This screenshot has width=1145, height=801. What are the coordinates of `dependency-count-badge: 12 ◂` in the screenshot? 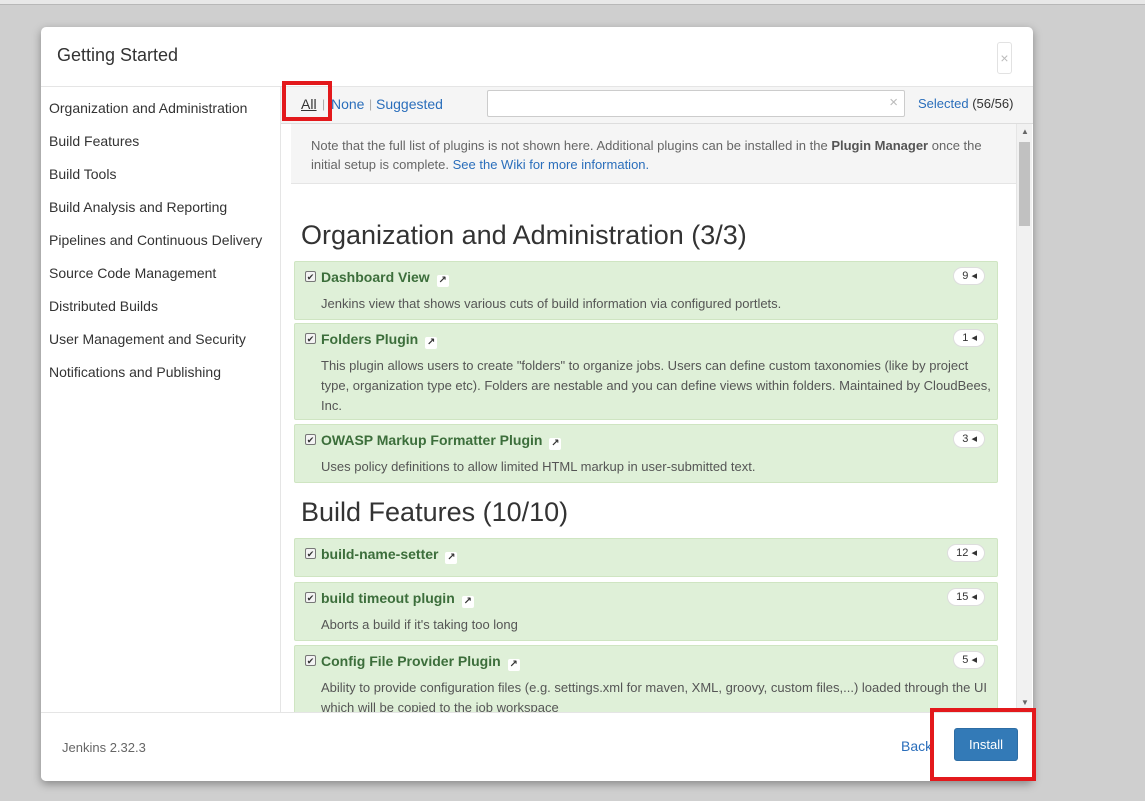 It's located at (966, 553).